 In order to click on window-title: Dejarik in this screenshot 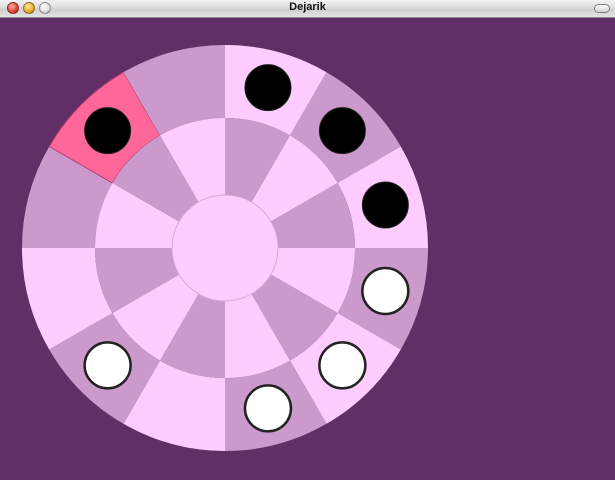, I will do `click(307, 7)`.